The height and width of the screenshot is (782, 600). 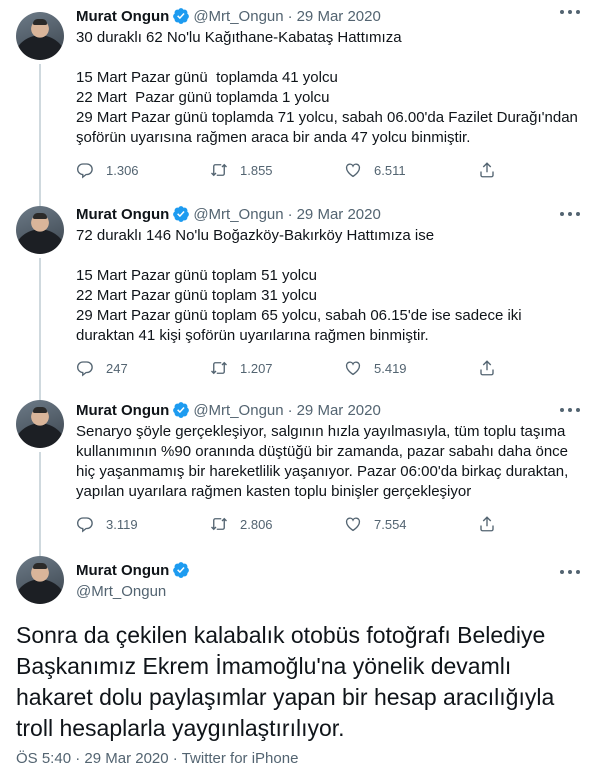 I want to click on reply-button: 1.306, so click(x=143, y=170).